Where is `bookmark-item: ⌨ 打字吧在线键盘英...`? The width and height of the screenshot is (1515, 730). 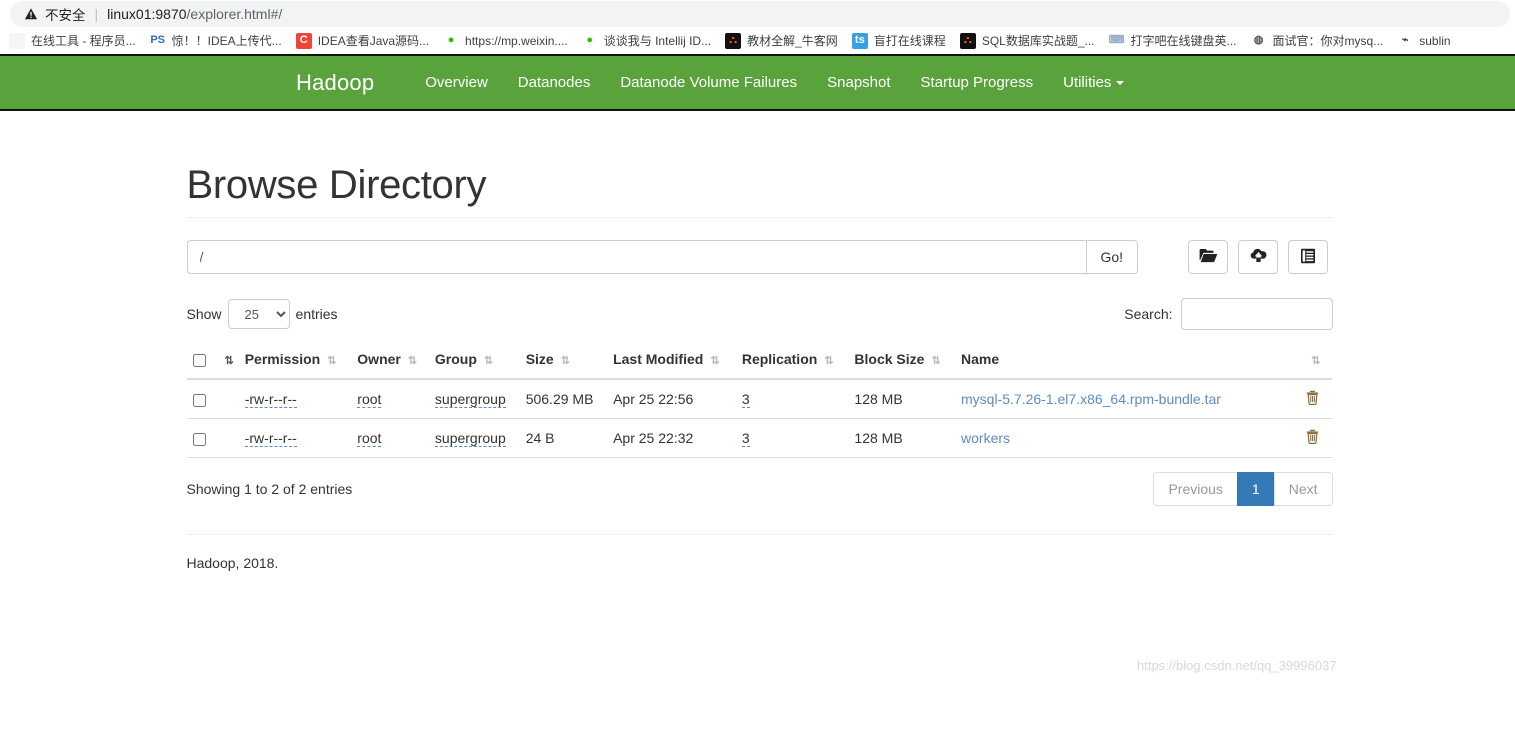 bookmark-item: ⌨ 打字吧在线键盘英... is located at coordinates (1173, 41).